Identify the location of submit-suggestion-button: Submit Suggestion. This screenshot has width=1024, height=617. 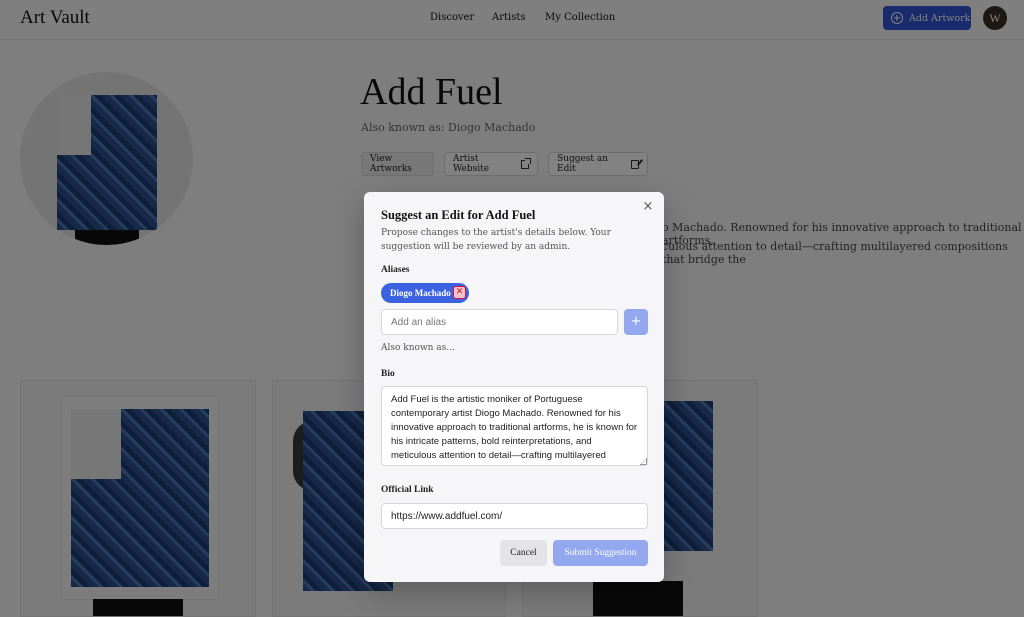
(600, 553).